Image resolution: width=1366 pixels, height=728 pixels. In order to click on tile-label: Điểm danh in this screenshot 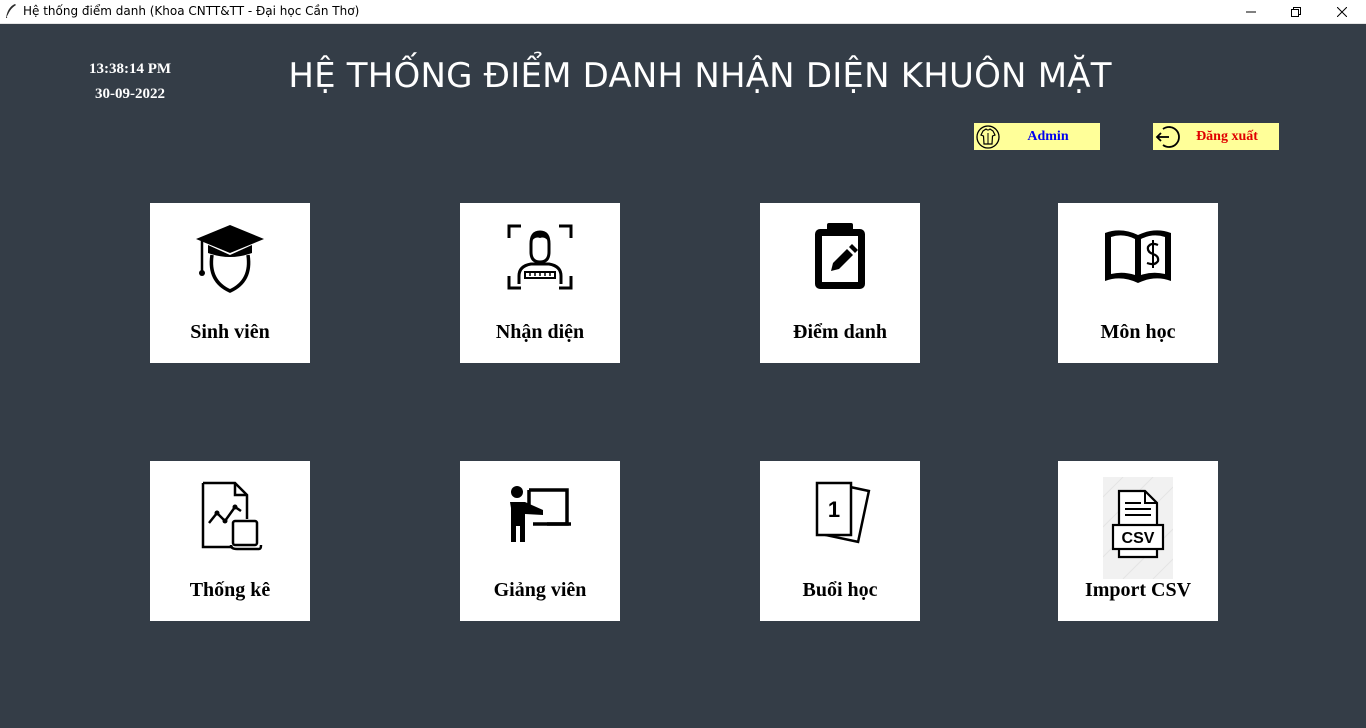, I will do `click(840, 332)`.